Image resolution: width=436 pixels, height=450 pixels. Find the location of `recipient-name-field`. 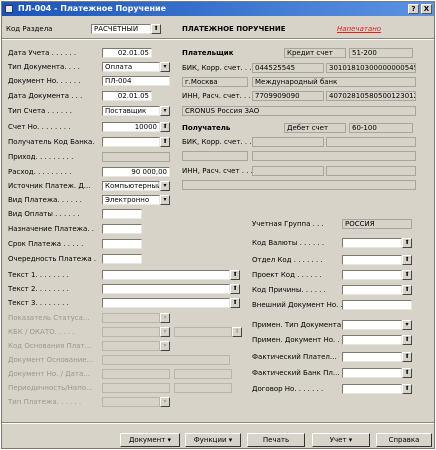

recipient-name-field is located at coordinates (299, 185).